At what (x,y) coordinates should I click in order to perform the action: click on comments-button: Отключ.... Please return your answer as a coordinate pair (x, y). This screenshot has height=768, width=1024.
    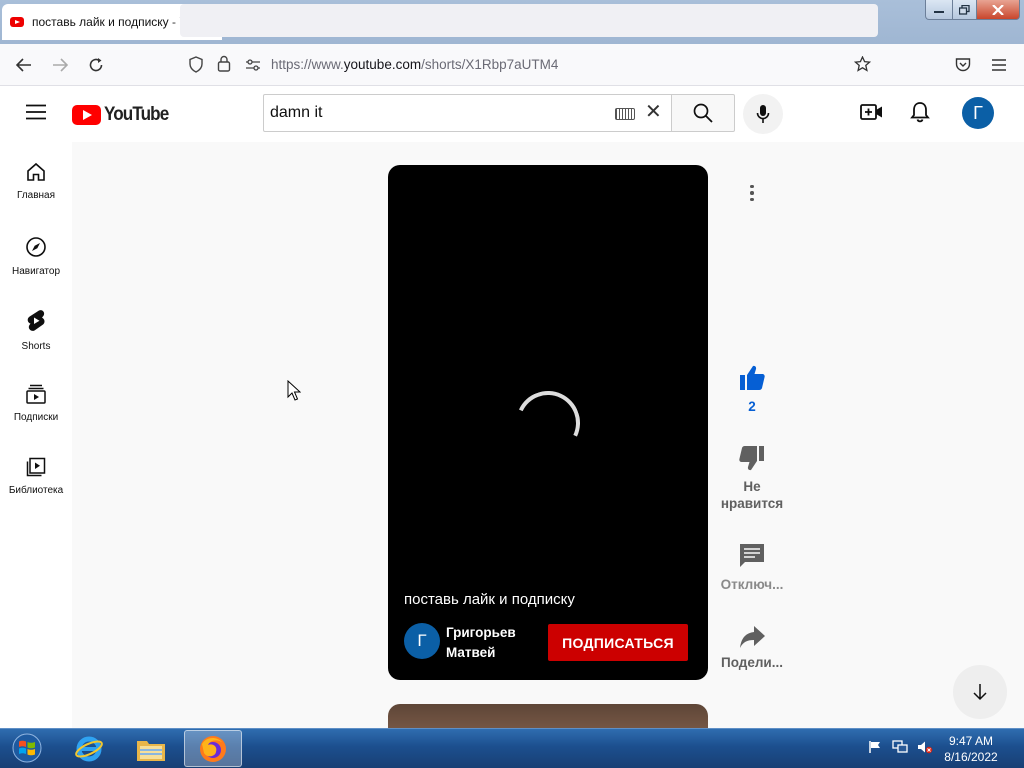
    Looking at the image, I should click on (752, 567).